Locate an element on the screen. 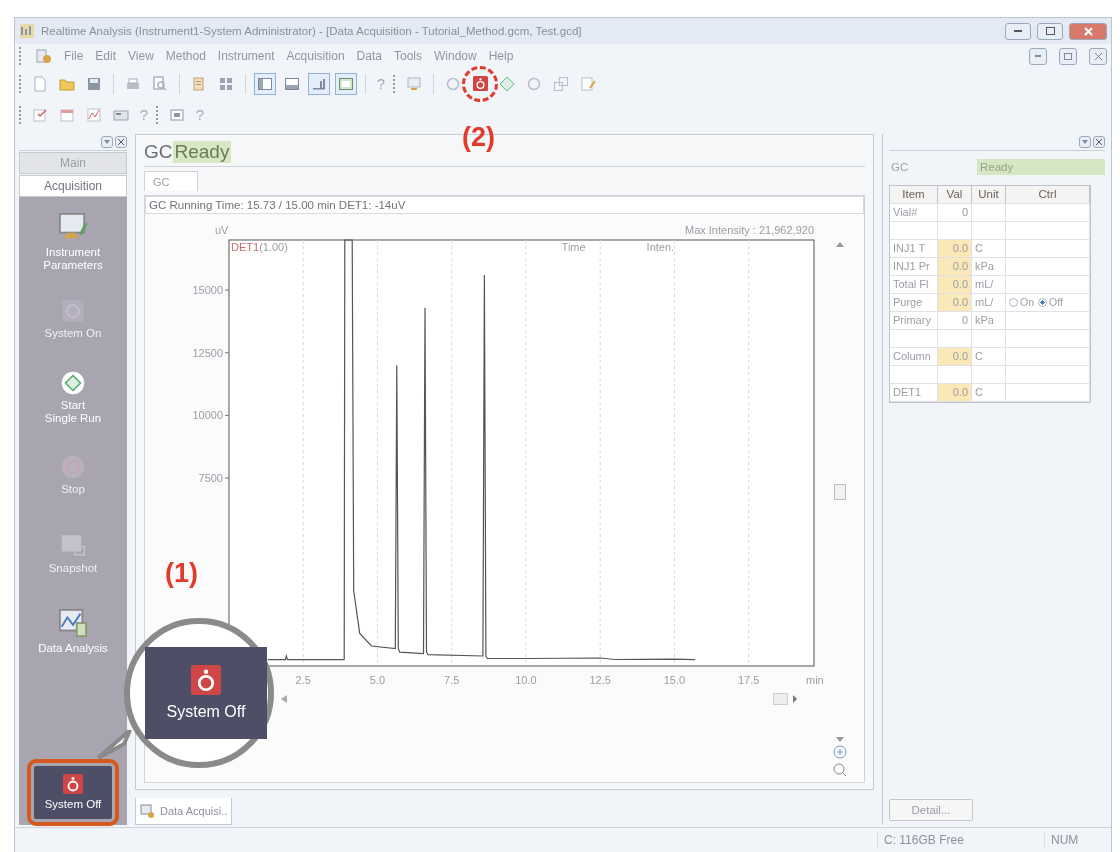 Image resolution: width=1120 pixels, height=852 pixels. tab: GC is located at coordinates (171, 181).